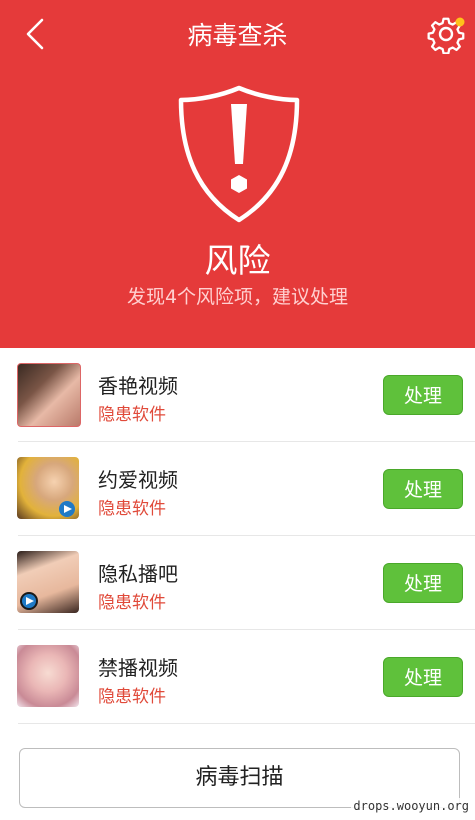 The height and width of the screenshot is (820, 475). What do you see at coordinates (237, 489) in the screenshot?
I see `list-item: 约爱视频 隐患软件 处理` at bounding box center [237, 489].